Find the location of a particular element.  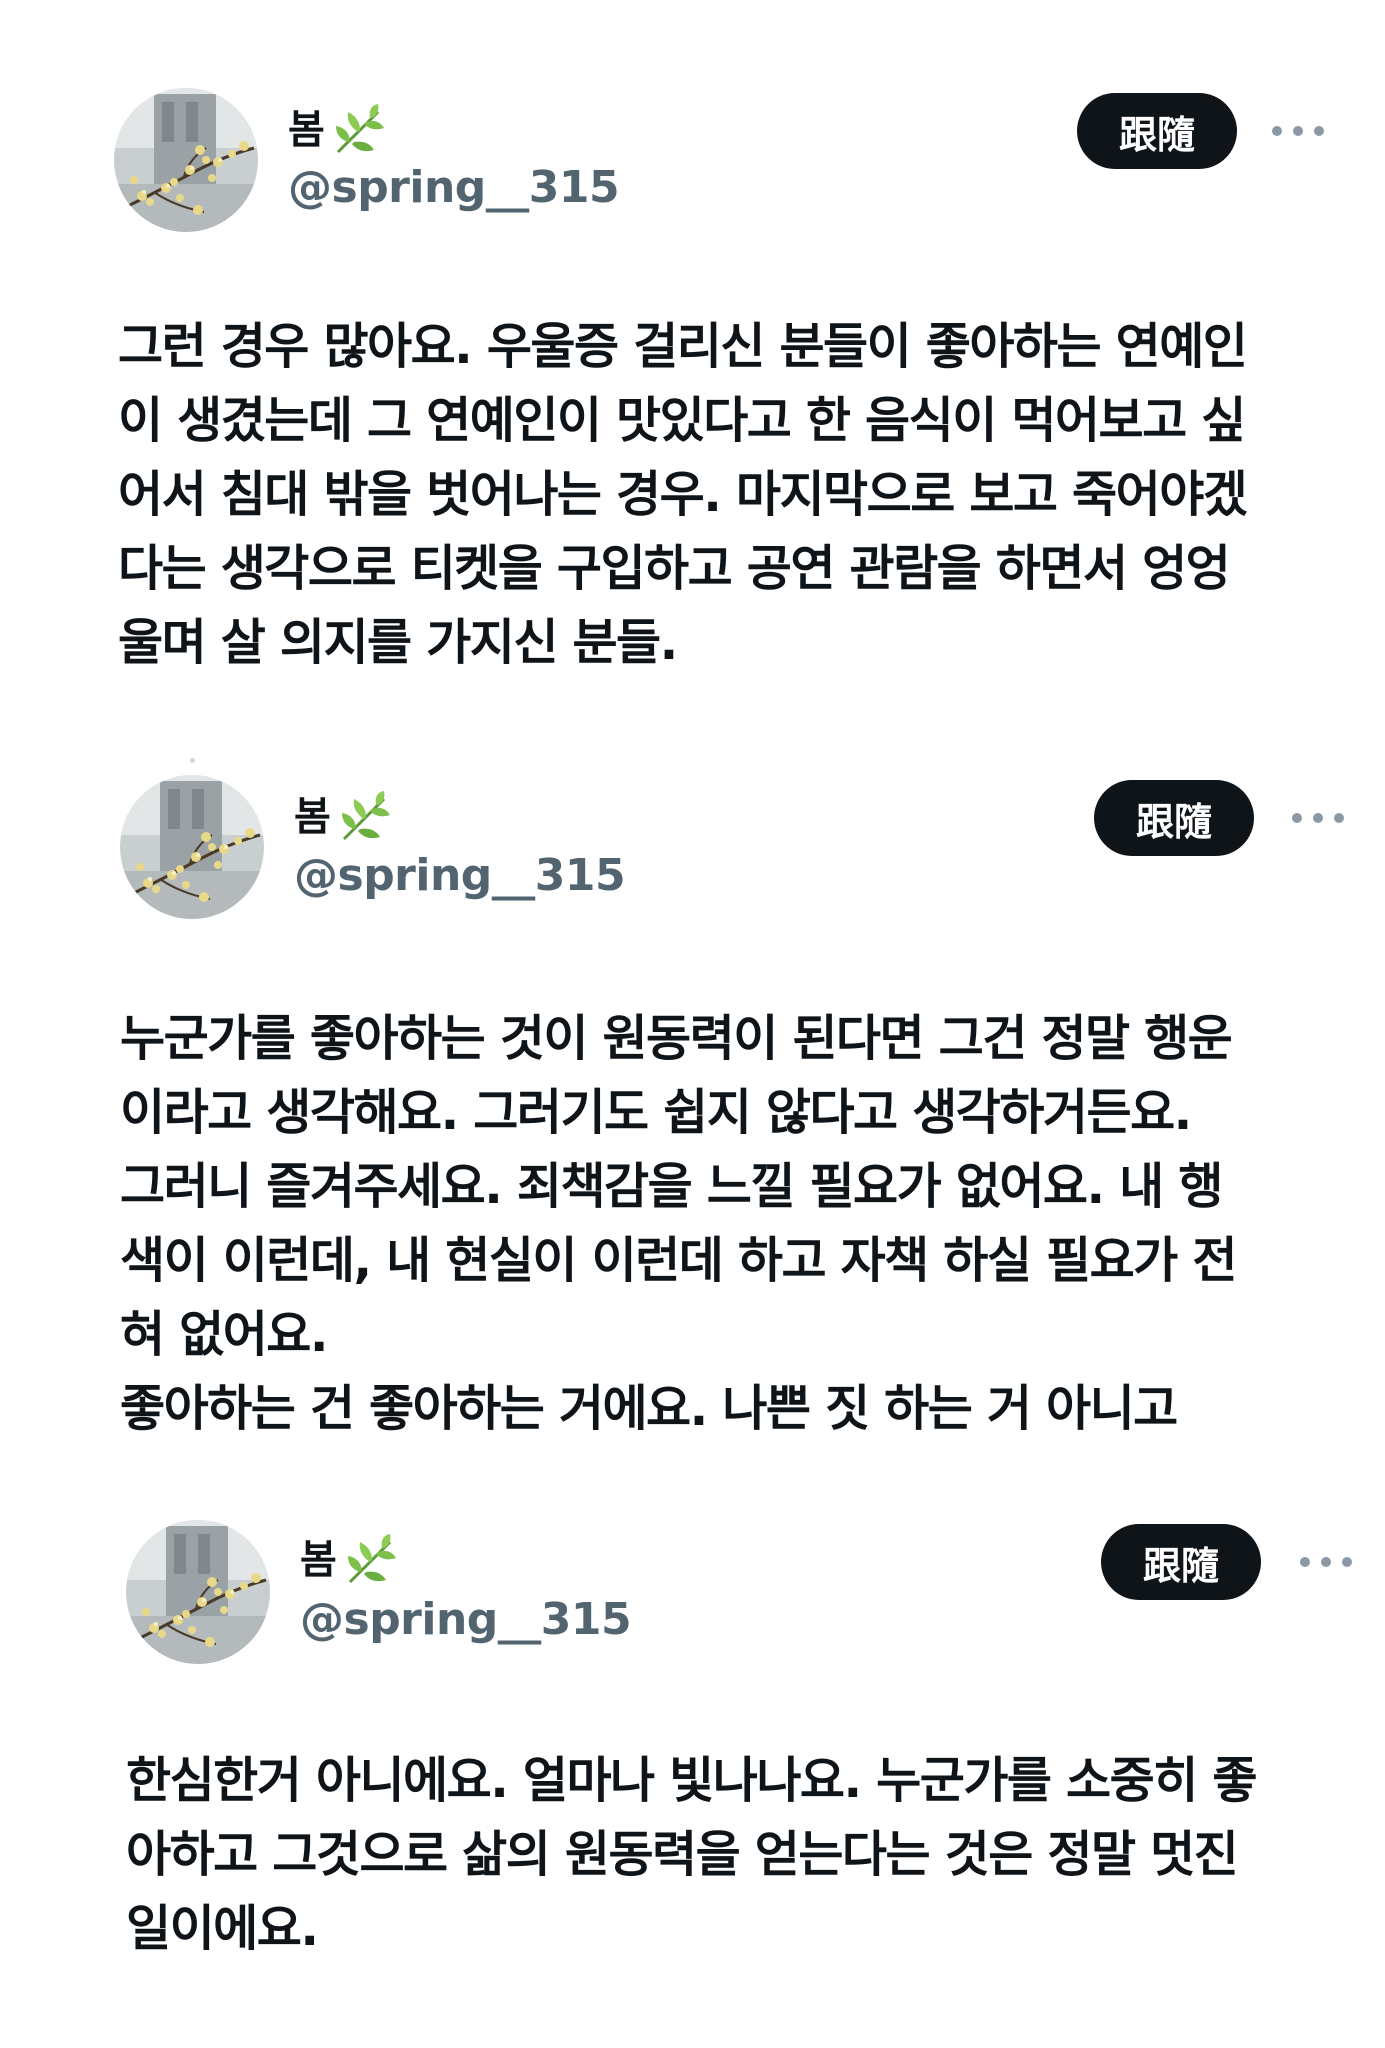

user-handle: @spring__315 is located at coordinates (466, 1620).